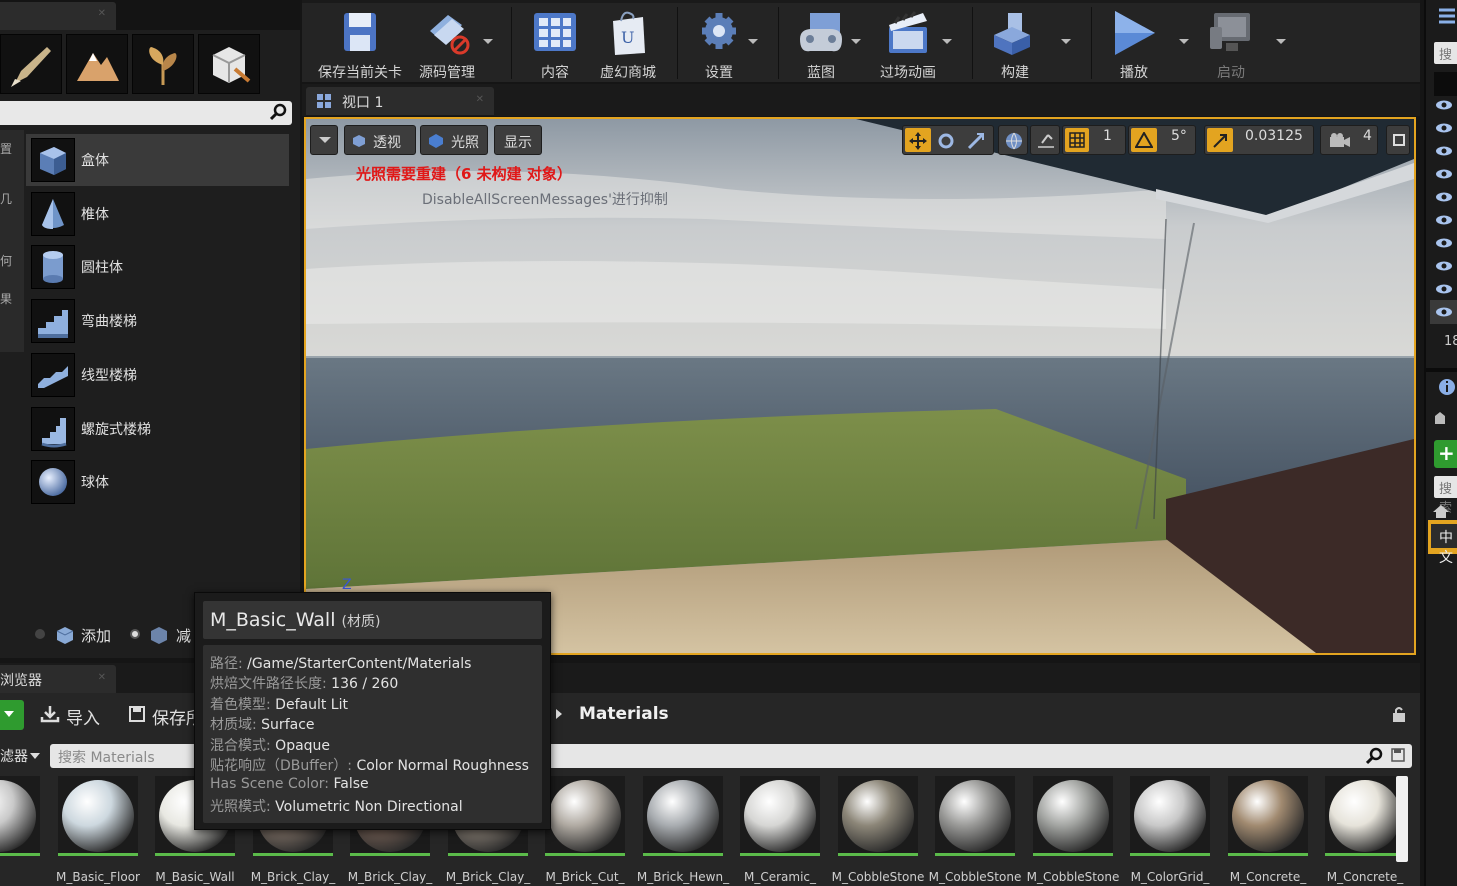 This screenshot has height=886, width=1457. I want to click on maximize-viewport-button, so click(1398, 140).